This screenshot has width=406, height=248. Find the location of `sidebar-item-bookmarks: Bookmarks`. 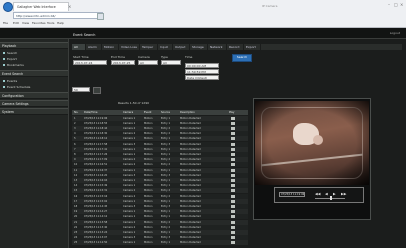

sidebar-item-bookmarks: Bookmarks is located at coordinates (13, 65).